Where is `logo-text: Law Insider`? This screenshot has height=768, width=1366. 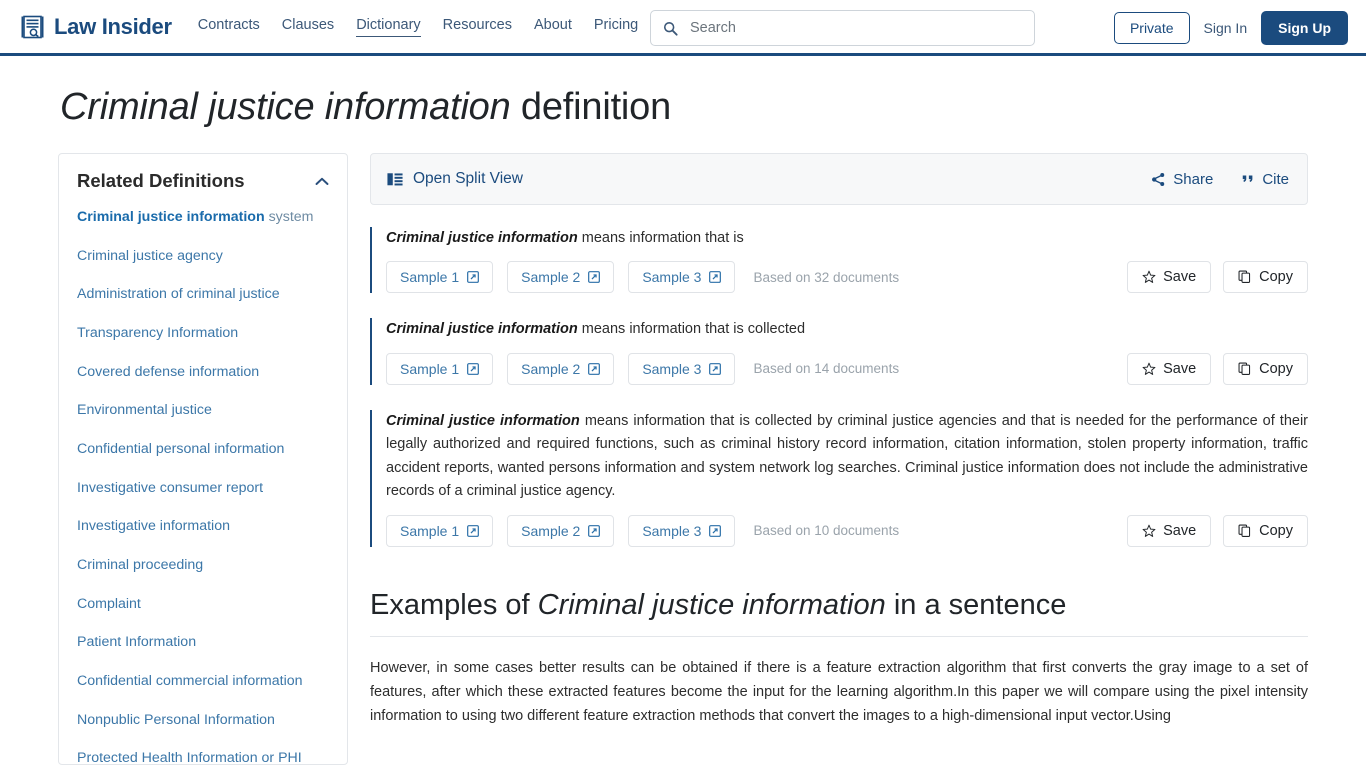
logo-text: Law Insider is located at coordinates (113, 26).